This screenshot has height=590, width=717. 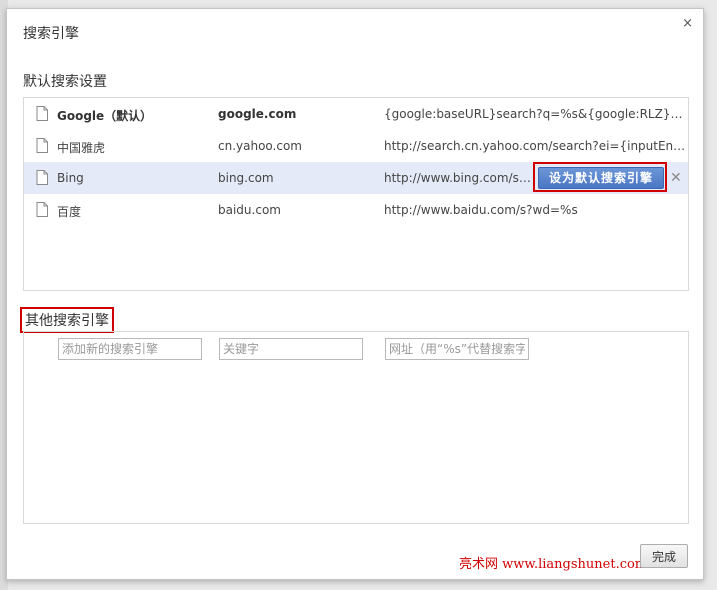 I want to click on dialog-title: 搜索引擎, so click(x=51, y=34).